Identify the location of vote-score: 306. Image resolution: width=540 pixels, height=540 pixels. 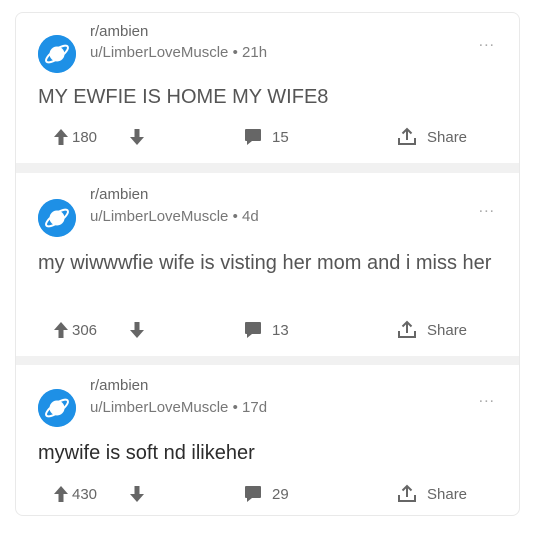
(85, 330).